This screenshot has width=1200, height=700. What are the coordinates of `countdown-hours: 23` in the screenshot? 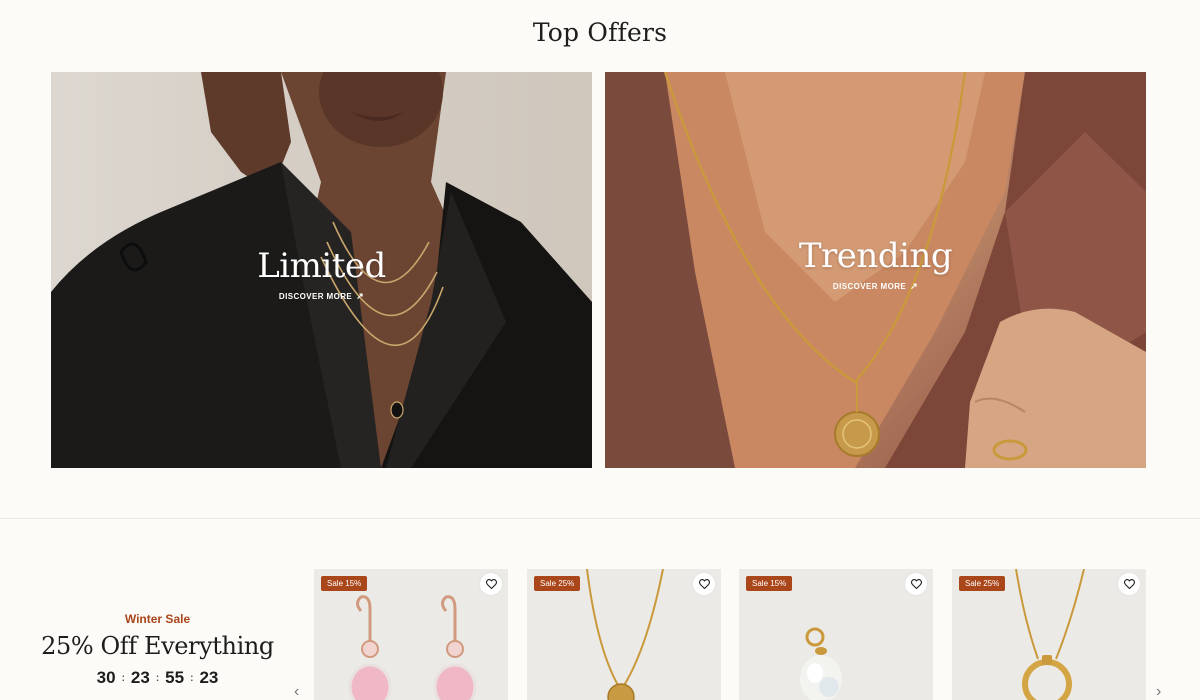 It's located at (140, 677).